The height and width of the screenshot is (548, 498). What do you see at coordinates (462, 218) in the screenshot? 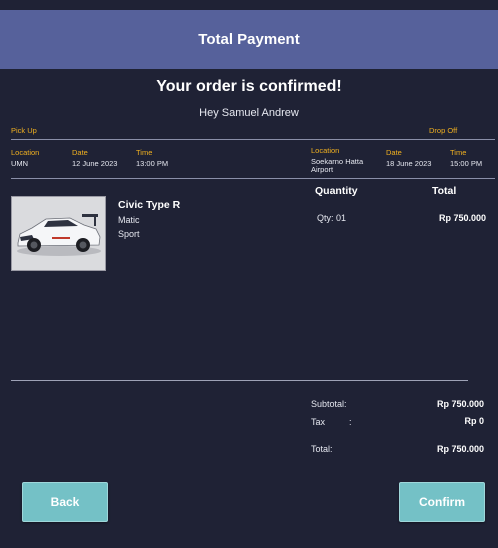
I see `item-total: Rp 750.000` at bounding box center [462, 218].